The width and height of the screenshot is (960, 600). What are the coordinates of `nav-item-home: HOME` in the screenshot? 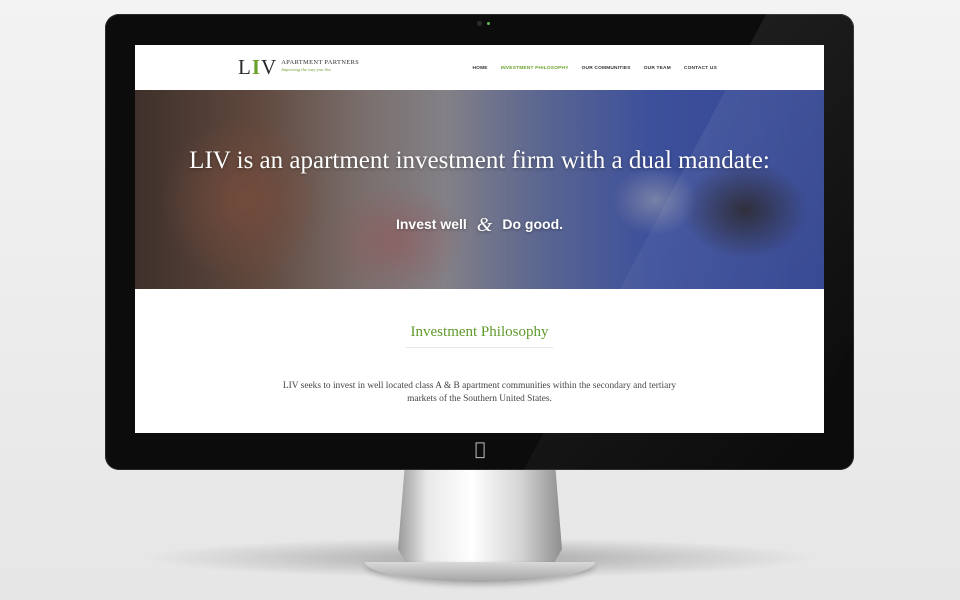 It's located at (480, 68).